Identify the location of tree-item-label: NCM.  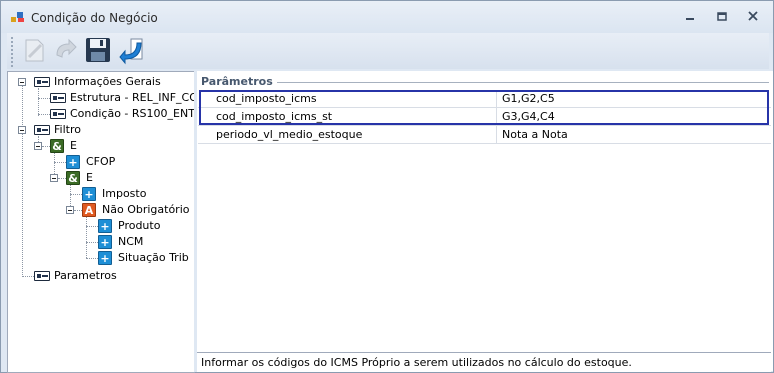
(131, 241).